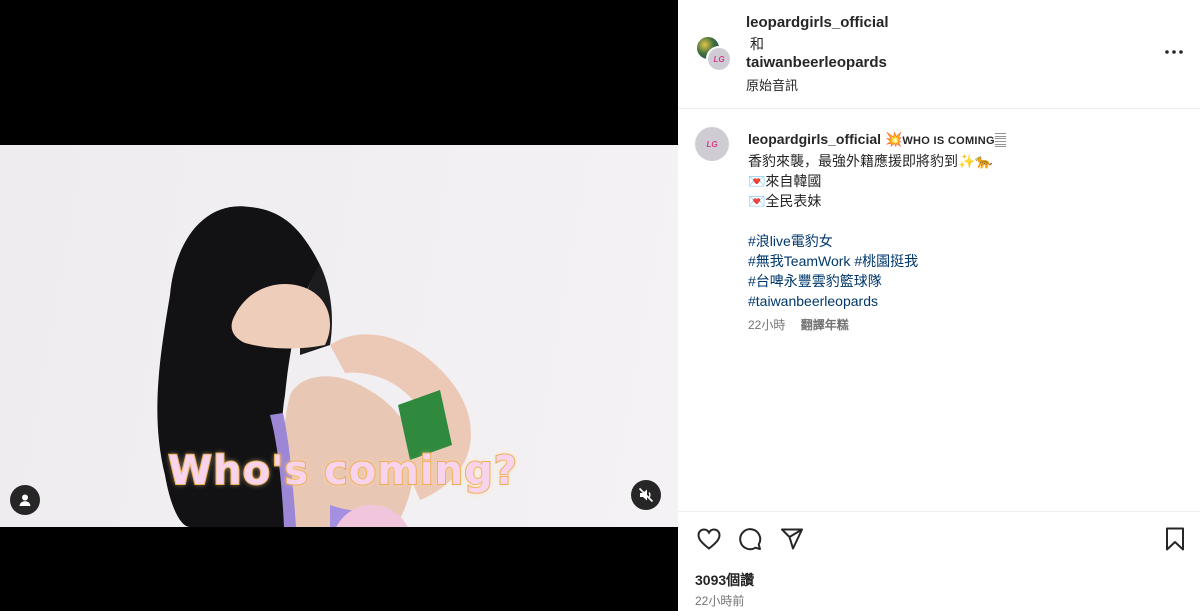 The image size is (1200, 611). What do you see at coordinates (772, 84) in the screenshot?
I see `original-audio-link: 原始音訊` at bounding box center [772, 84].